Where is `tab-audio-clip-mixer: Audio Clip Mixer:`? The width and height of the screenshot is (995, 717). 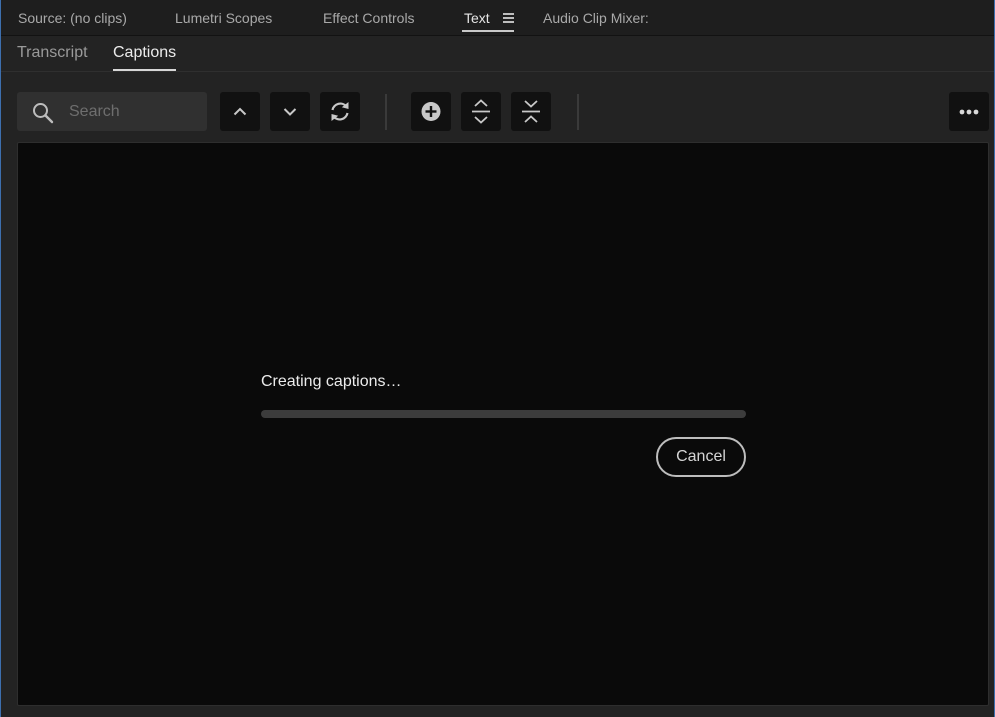 tab-audio-clip-mixer: Audio Clip Mixer: is located at coordinates (596, 18).